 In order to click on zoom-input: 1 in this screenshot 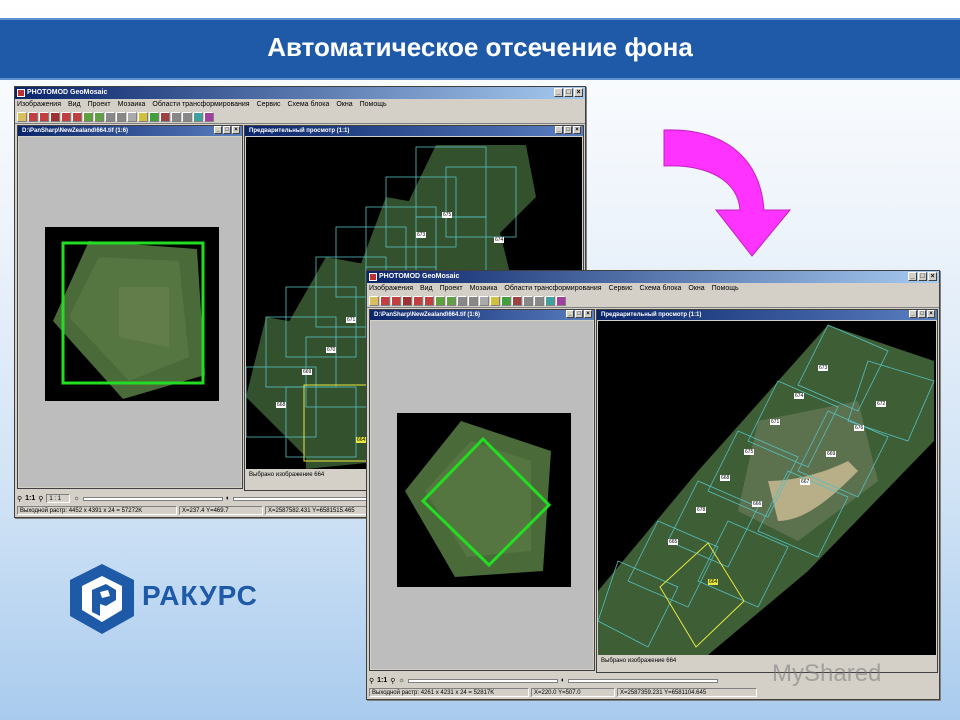, I will do `click(58, 498)`.